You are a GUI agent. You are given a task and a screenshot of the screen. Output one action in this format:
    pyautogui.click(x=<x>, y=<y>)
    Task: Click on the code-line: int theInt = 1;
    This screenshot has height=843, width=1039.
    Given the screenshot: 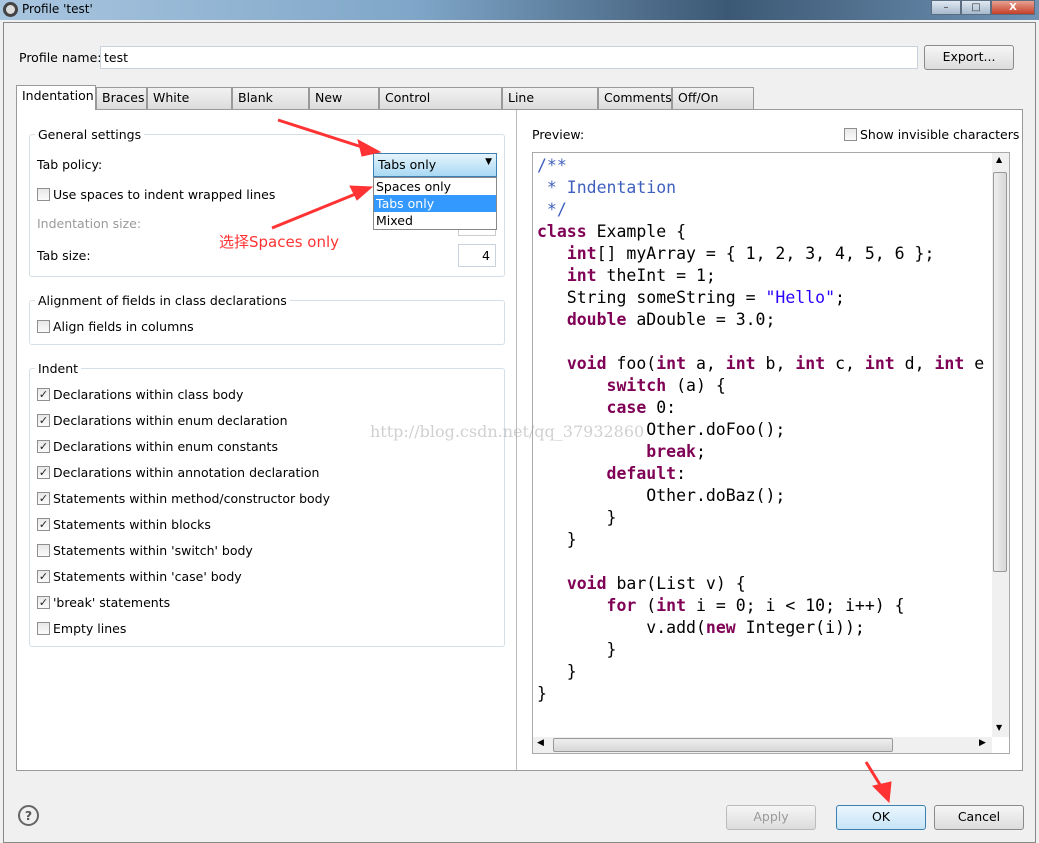 What is the action you would take?
    pyautogui.click(x=765, y=276)
    